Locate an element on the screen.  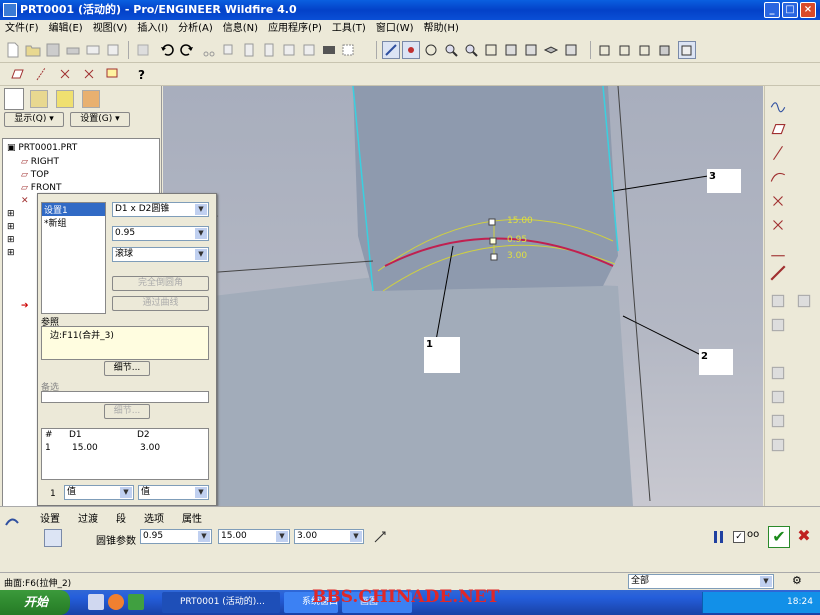
save-icon is located at coordinates (53, 50).